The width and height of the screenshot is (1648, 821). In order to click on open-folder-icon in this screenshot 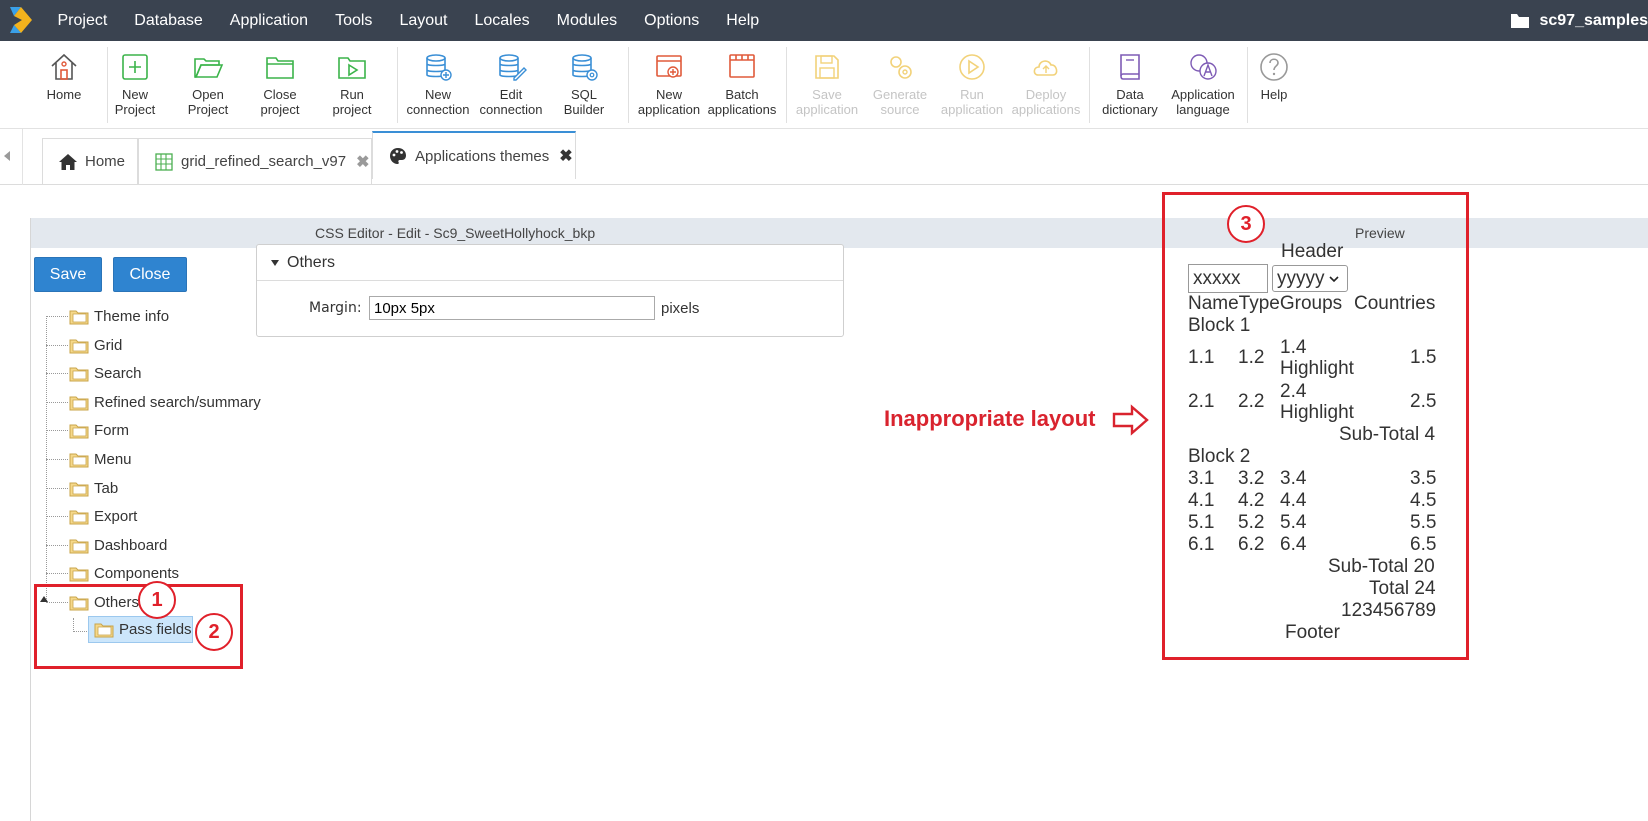, I will do `click(209, 68)`.